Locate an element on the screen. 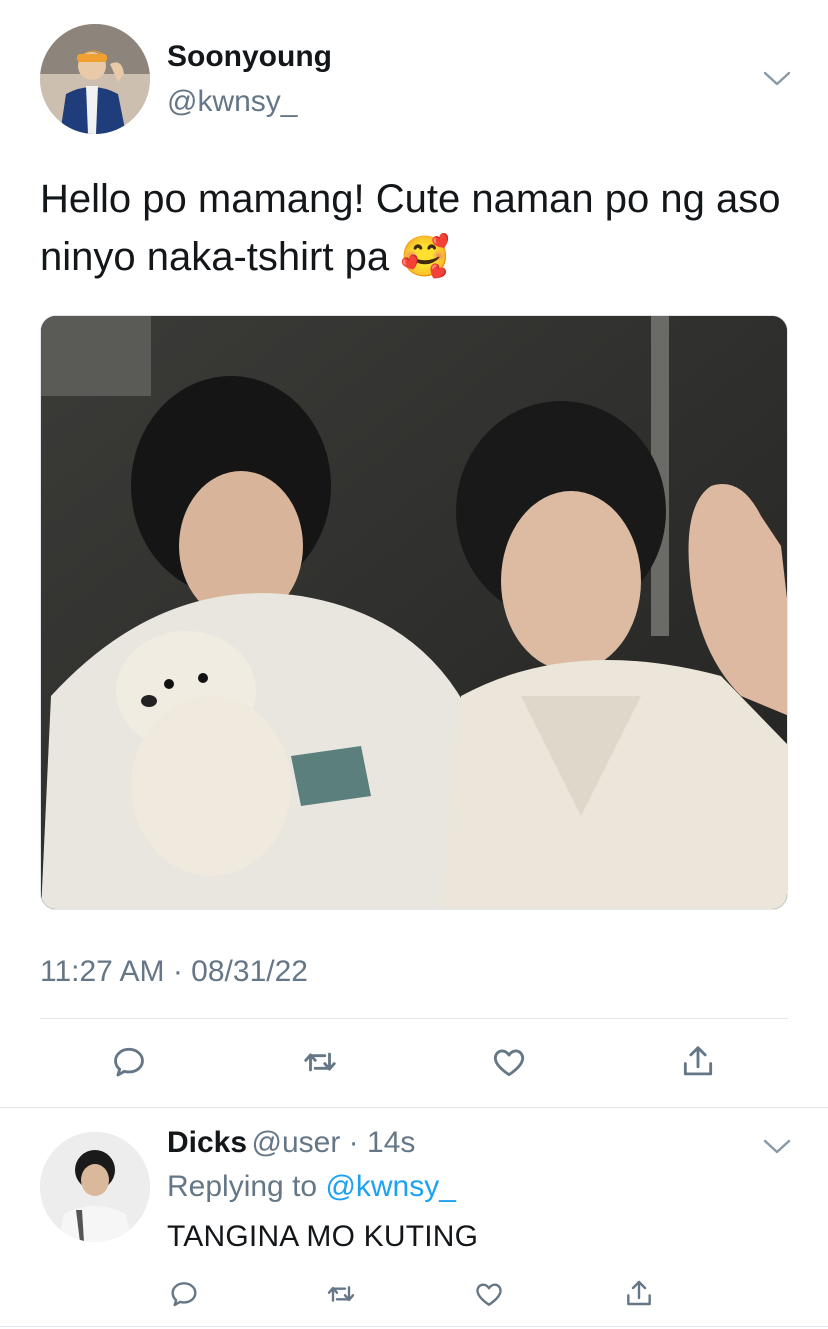 The height and width of the screenshot is (1329, 828). author-handle: @kwnsy_ is located at coordinates (232, 102).